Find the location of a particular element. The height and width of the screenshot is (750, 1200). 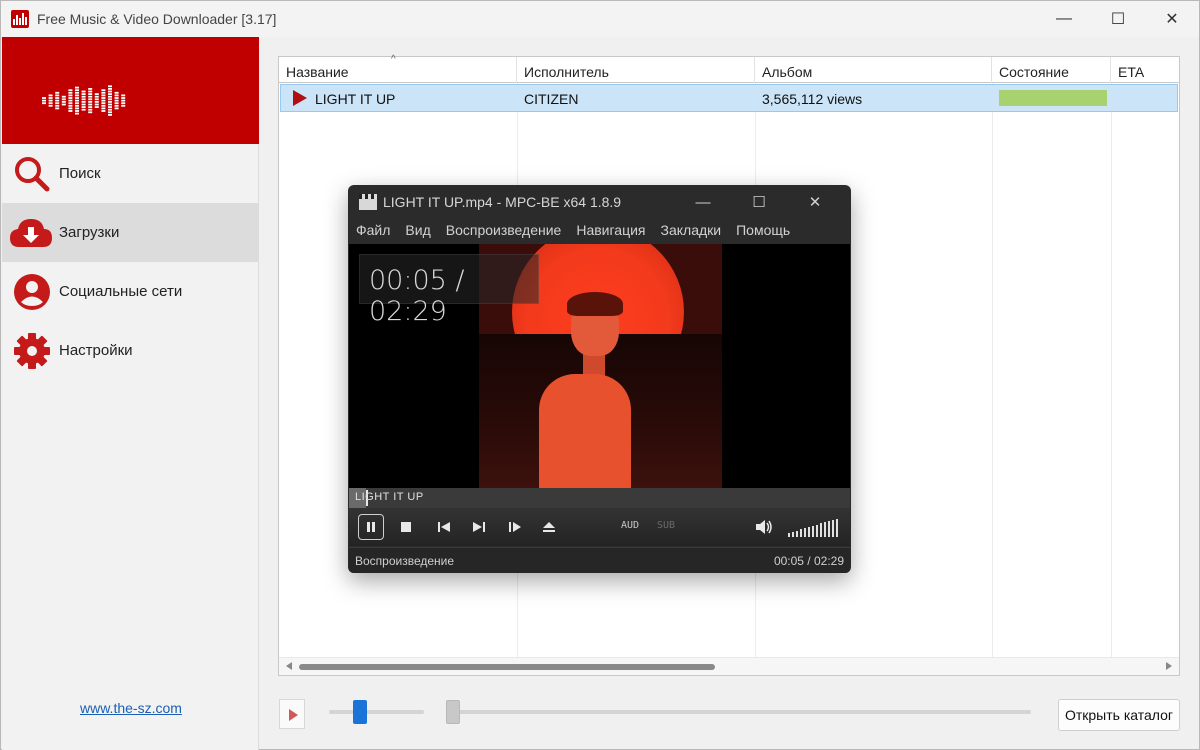

column-header-label: ETA is located at coordinates (1131, 72).